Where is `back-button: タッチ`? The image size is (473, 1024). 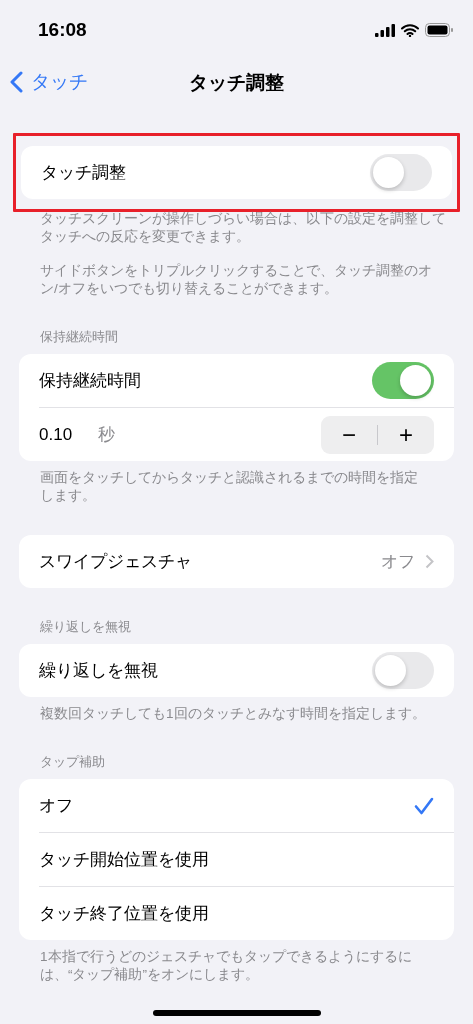 back-button: タッチ is located at coordinates (49, 82).